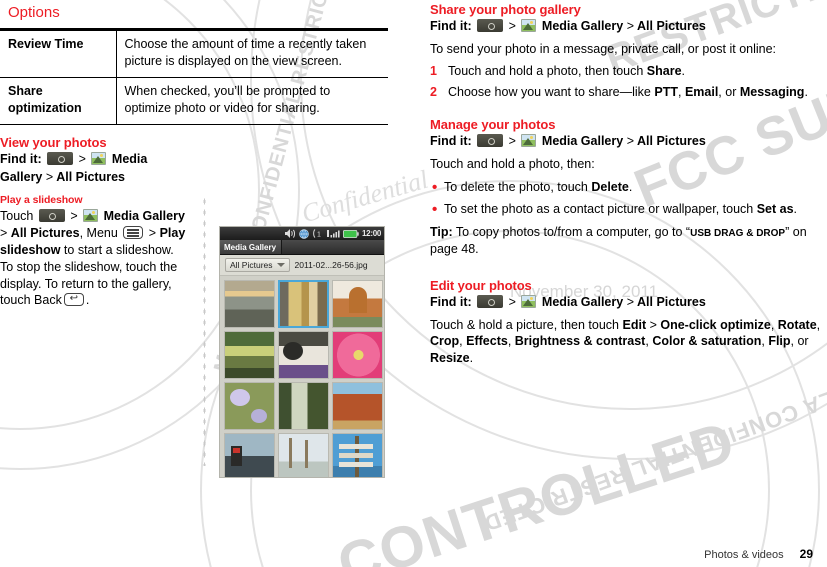  What do you see at coordinates (779, 341) in the screenshot?
I see `edit-emphasis: Flip` at bounding box center [779, 341].